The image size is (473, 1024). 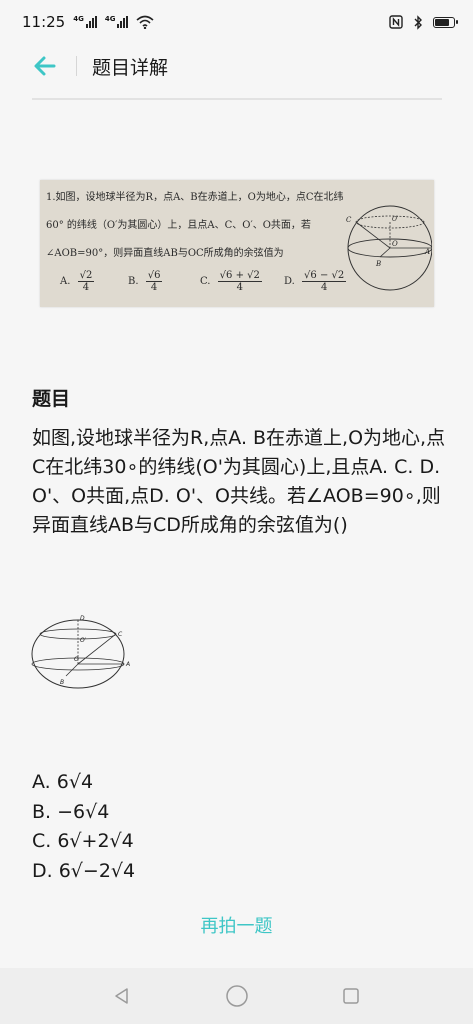 What do you see at coordinates (78, 19) in the screenshot?
I see `signal-label: 4G` at bounding box center [78, 19].